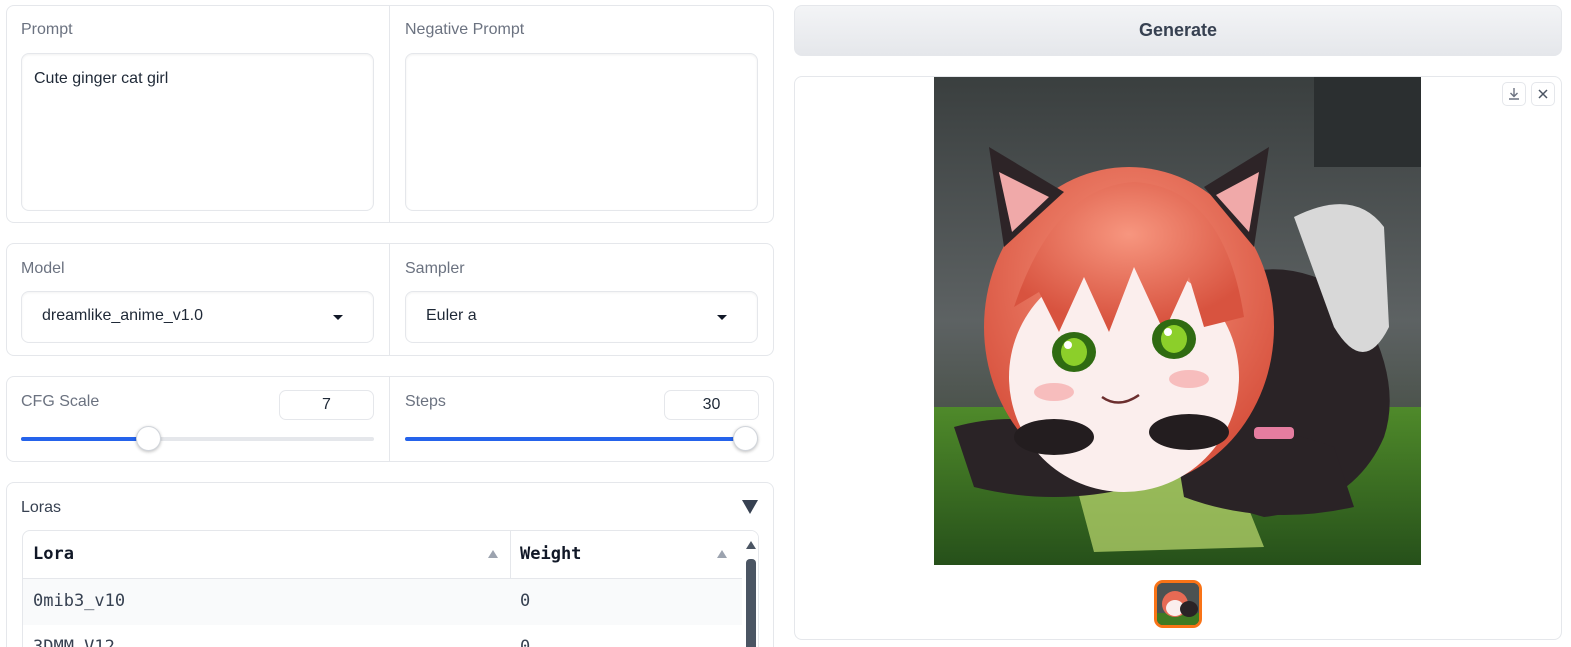 The image size is (1571, 647). What do you see at coordinates (1178, 30) in the screenshot?
I see `generate-button: Generate` at bounding box center [1178, 30].